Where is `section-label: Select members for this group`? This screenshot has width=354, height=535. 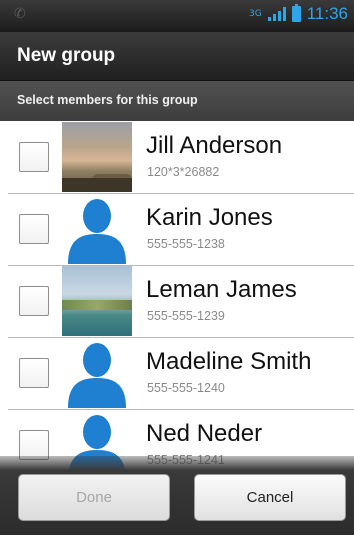
section-label: Select members for this group is located at coordinates (107, 100).